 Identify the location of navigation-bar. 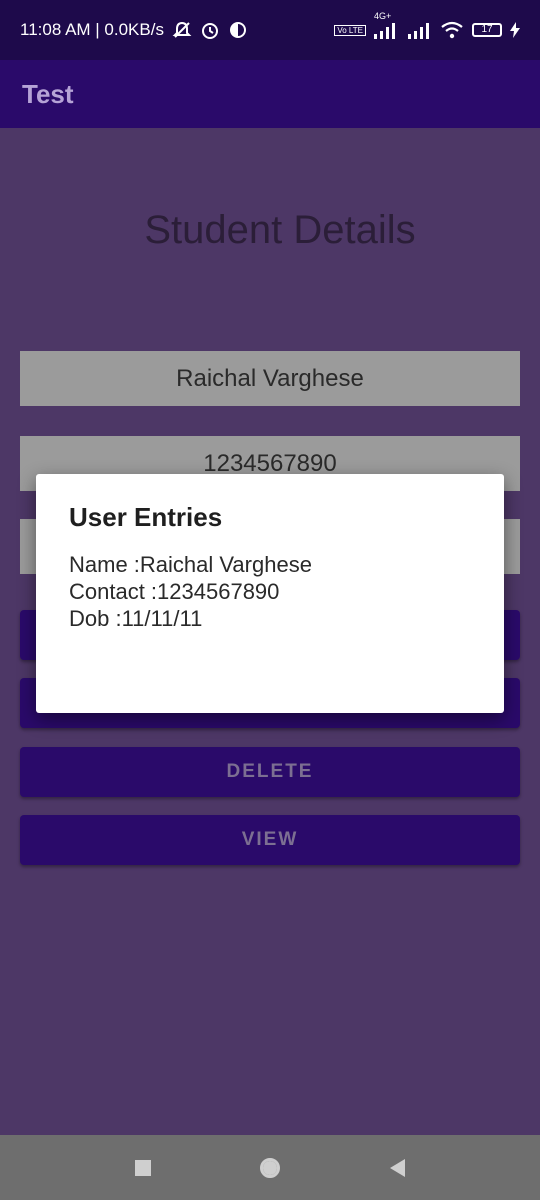
(270, 1167).